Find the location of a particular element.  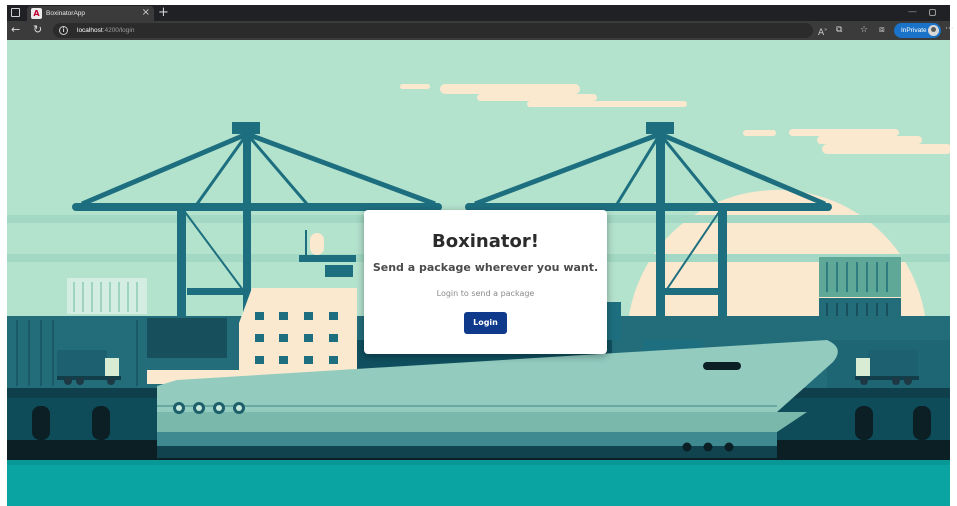

login-hint: Login to send a package is located at coordinates (485, 293).